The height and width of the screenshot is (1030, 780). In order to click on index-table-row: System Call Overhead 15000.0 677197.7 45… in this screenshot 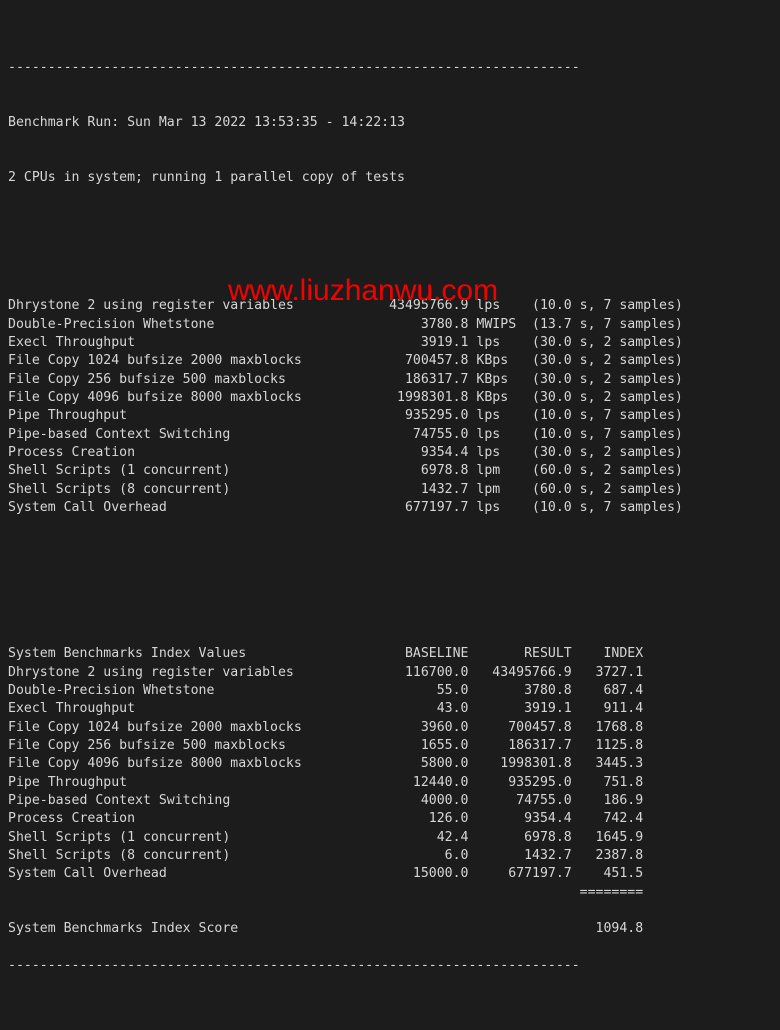, I will do `click(326, 874)`.